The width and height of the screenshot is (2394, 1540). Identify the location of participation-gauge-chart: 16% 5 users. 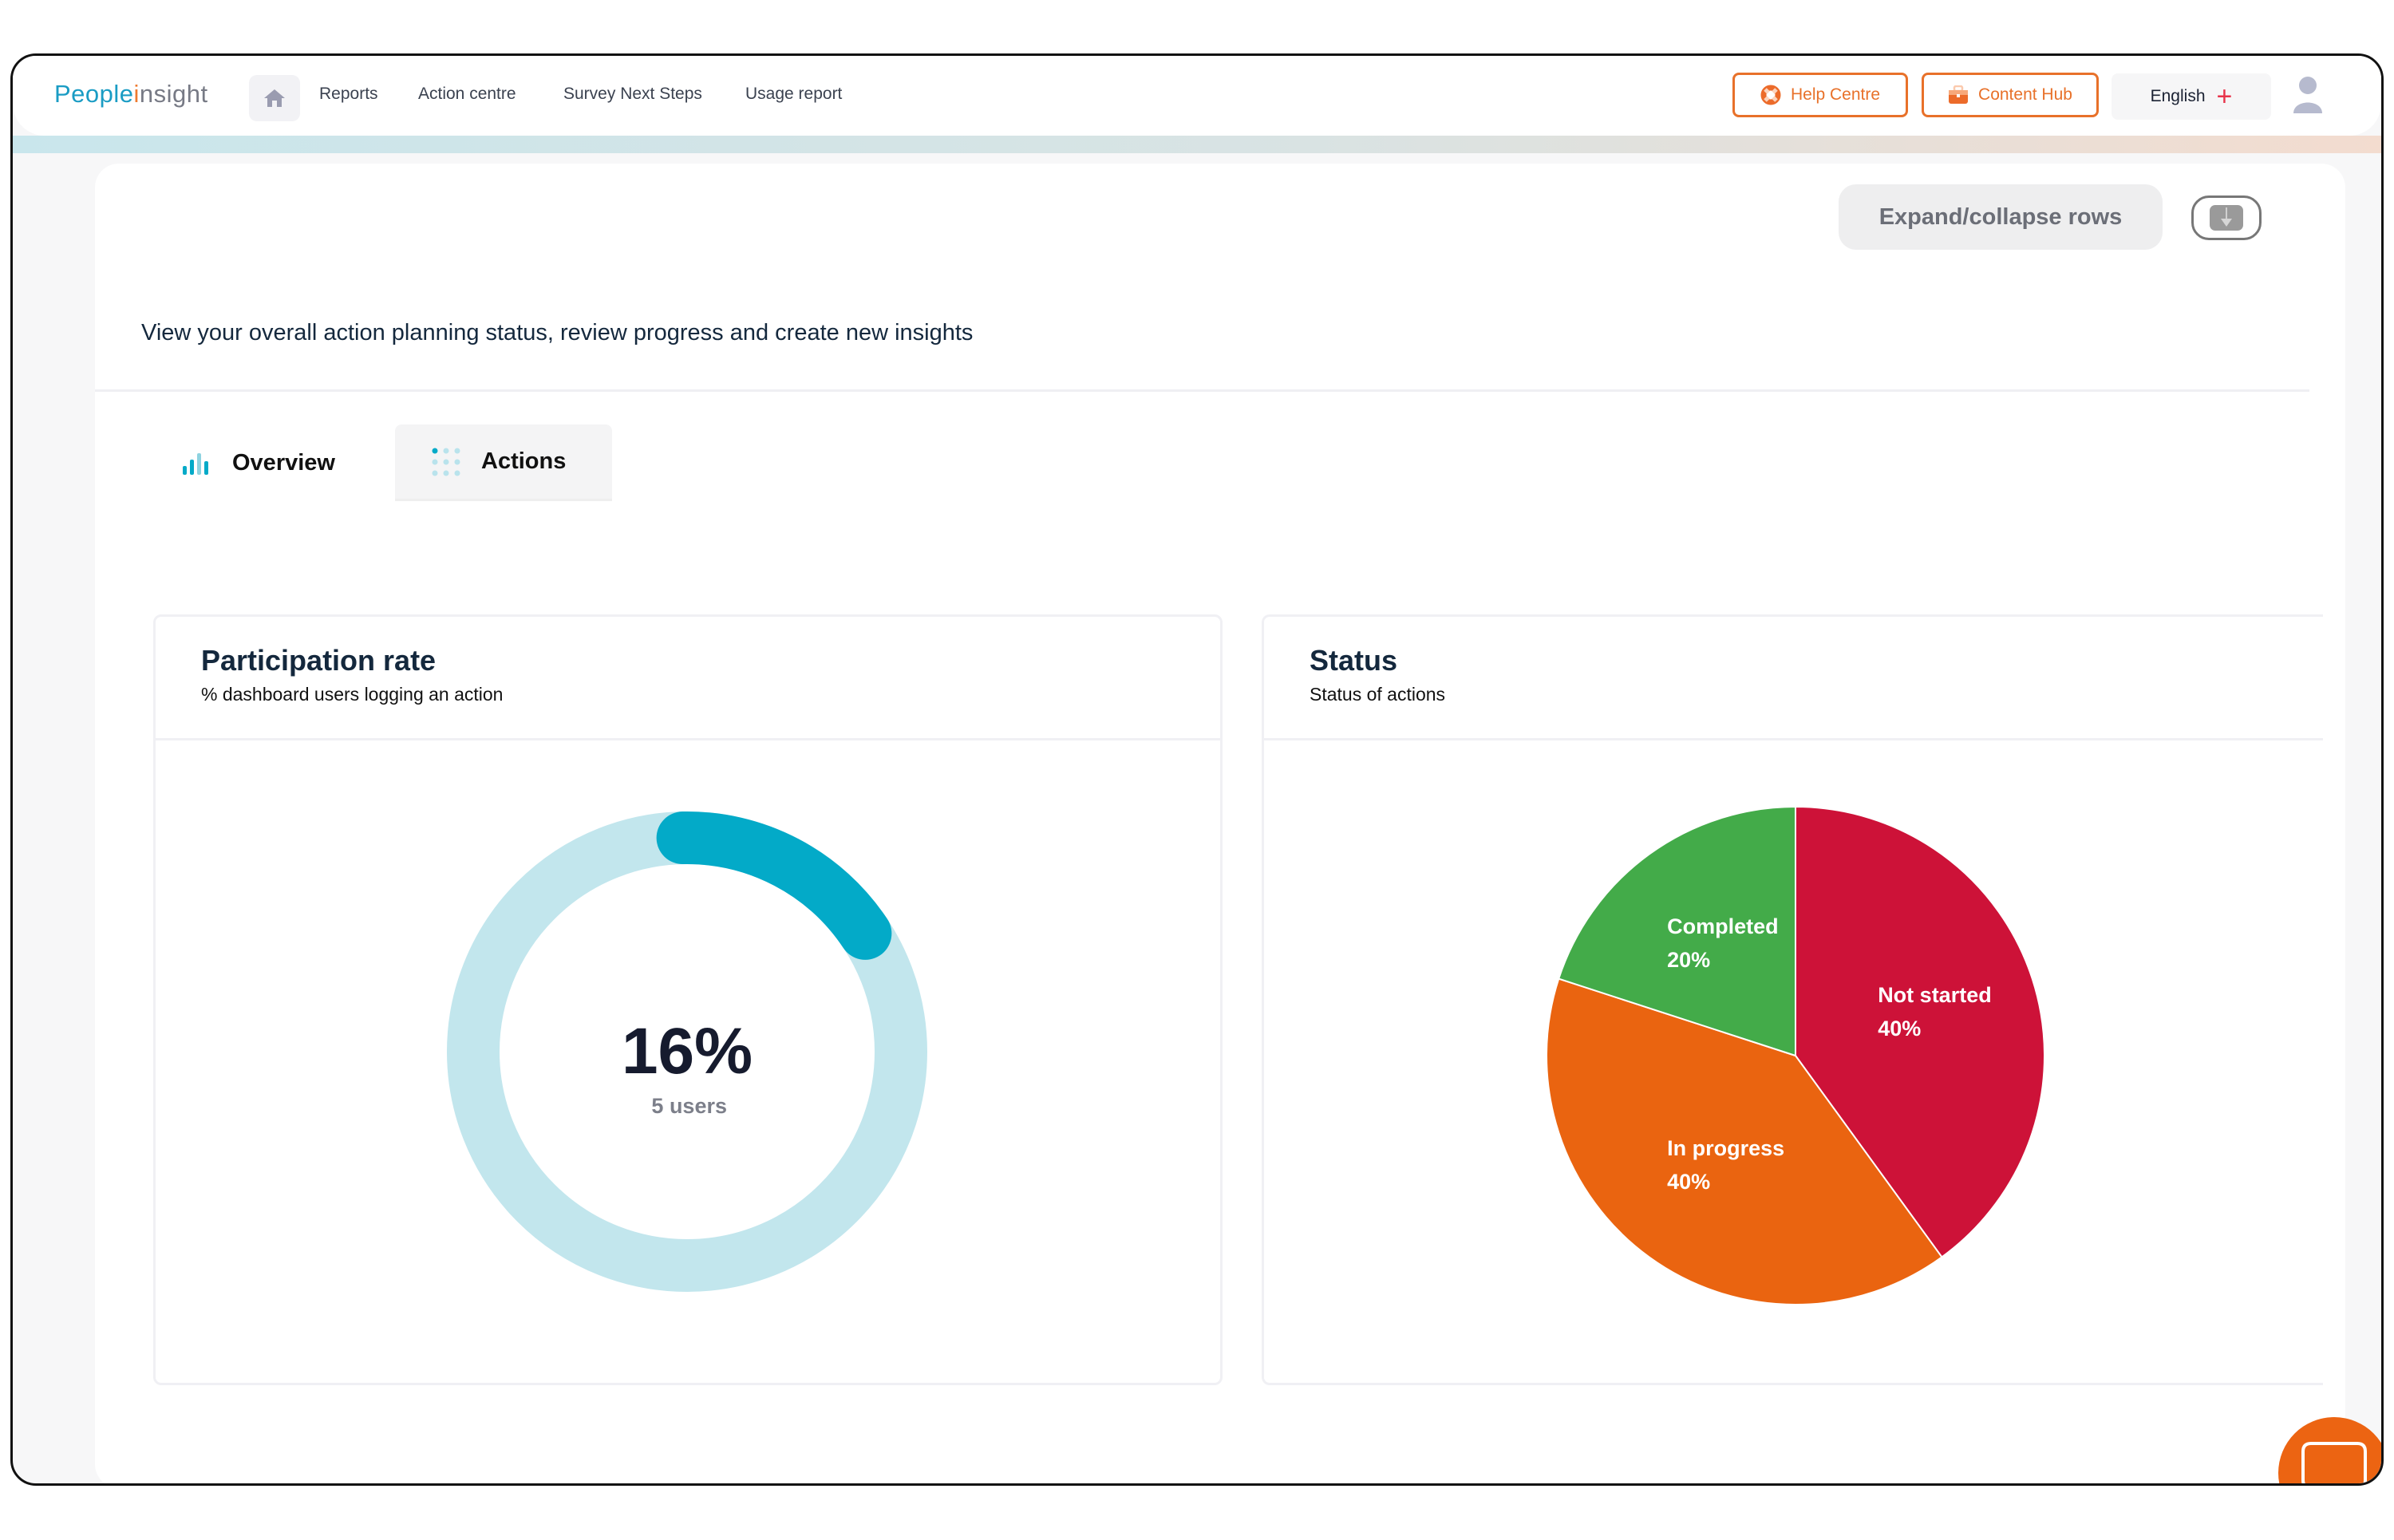
(687, 1051).